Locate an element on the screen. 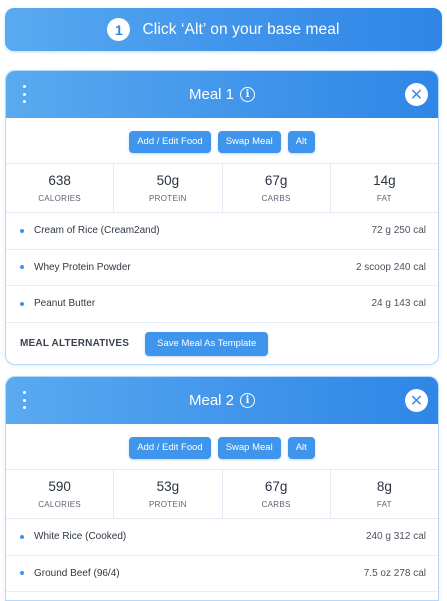 The image size is (447, 601). stat-value: 638 is located at coordinates (59, 180).